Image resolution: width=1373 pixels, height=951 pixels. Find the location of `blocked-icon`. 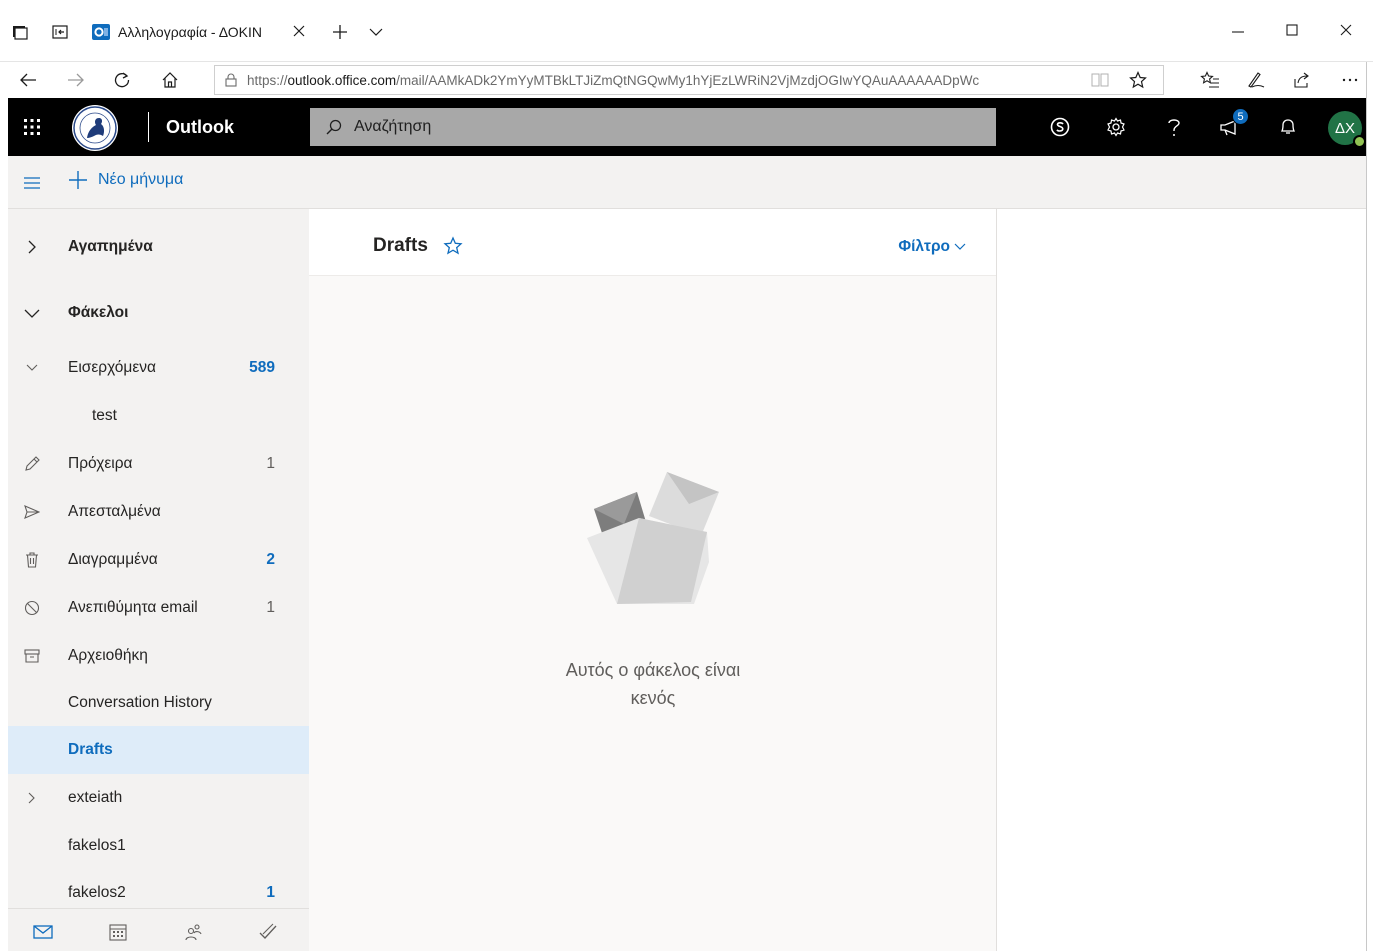

blocked-icon is located at coordinates (32, 608).